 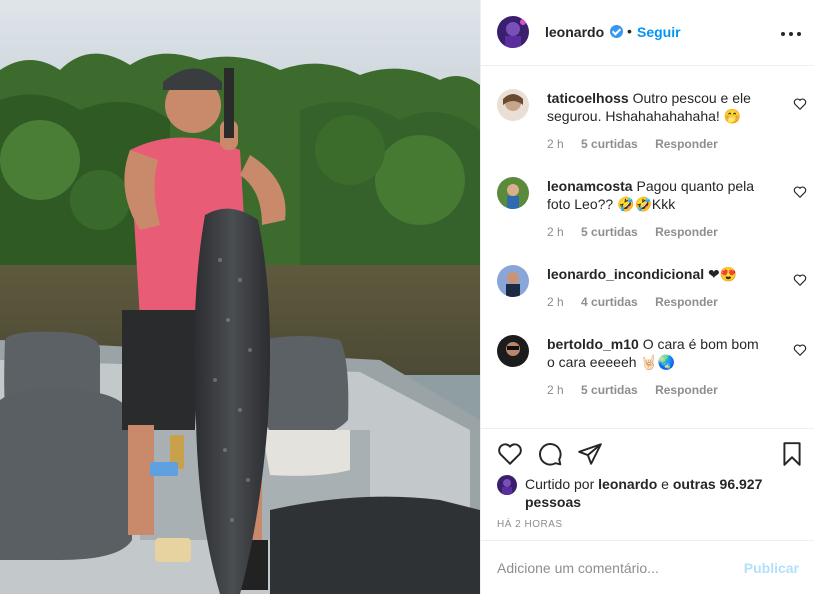 What do you see at coordinates (625, 274) in the screenshot?
I see `commenter-username: leonardo_incondicional` at bounding box center [625, 274].